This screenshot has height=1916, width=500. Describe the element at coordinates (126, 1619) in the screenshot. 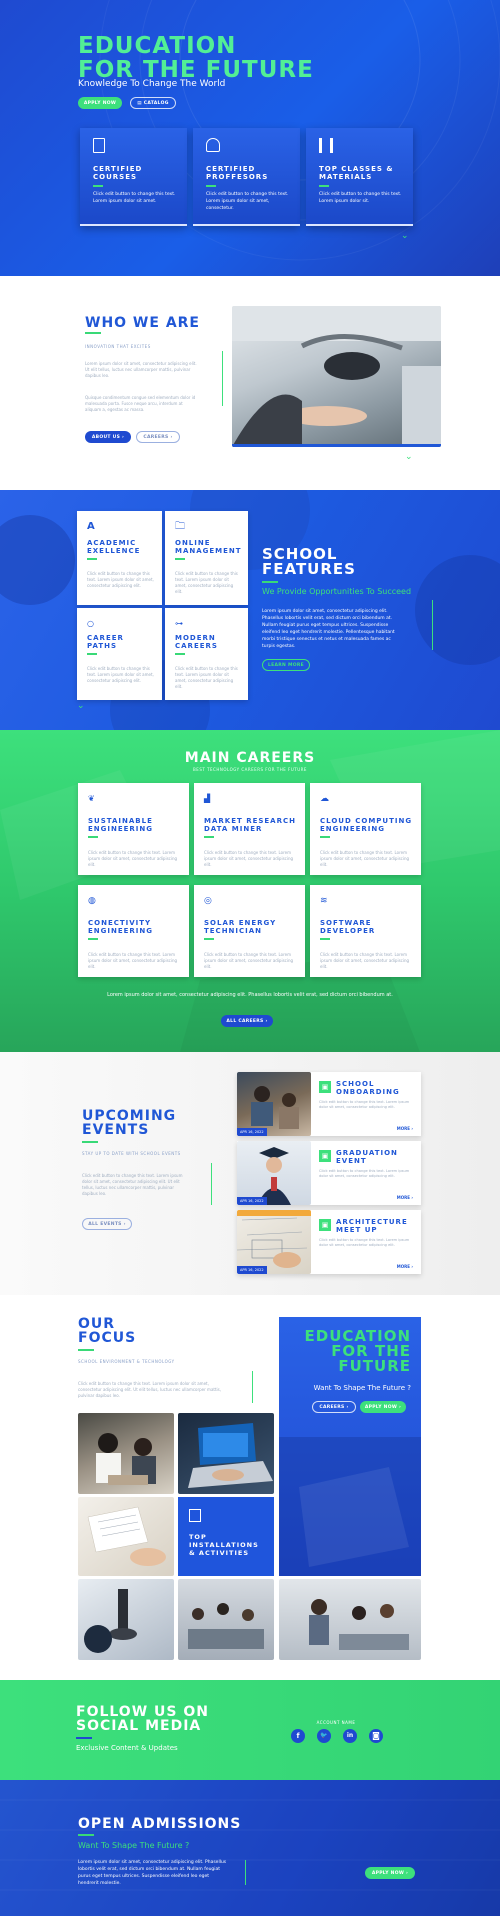

I see `focus-photo-microscope` at that location.